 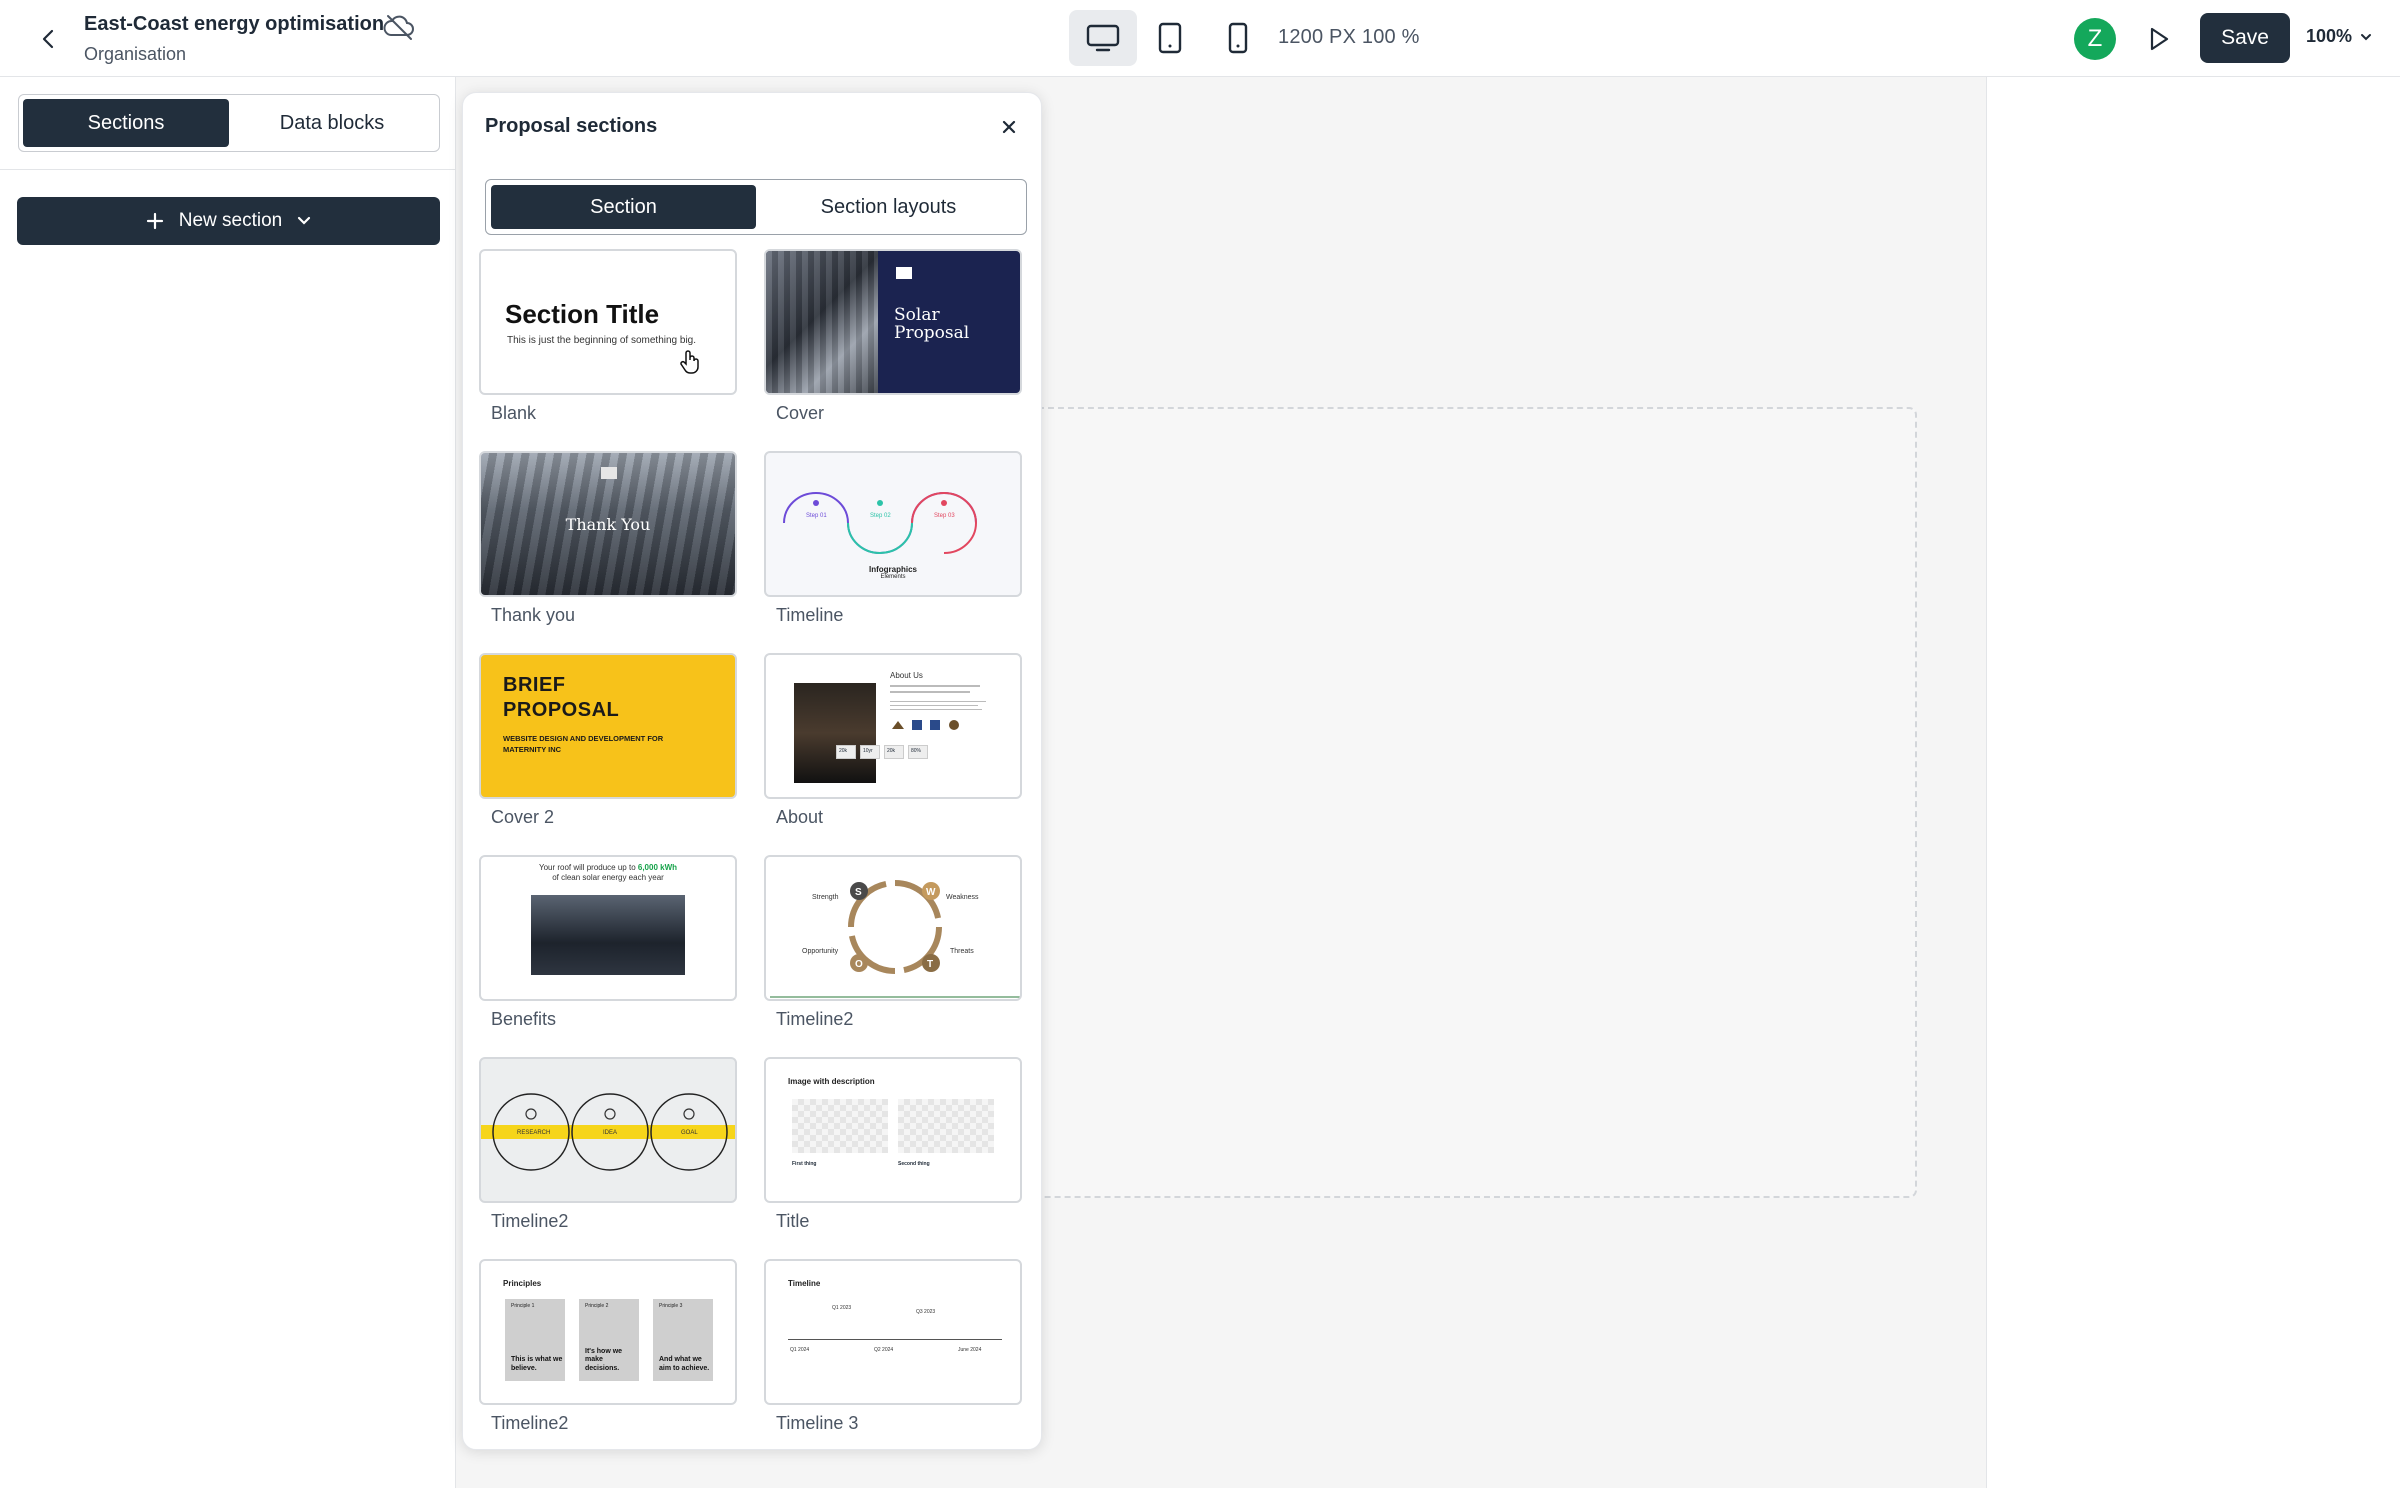 I want to click on tab-sections: Sections, so click(x=126, y=123).